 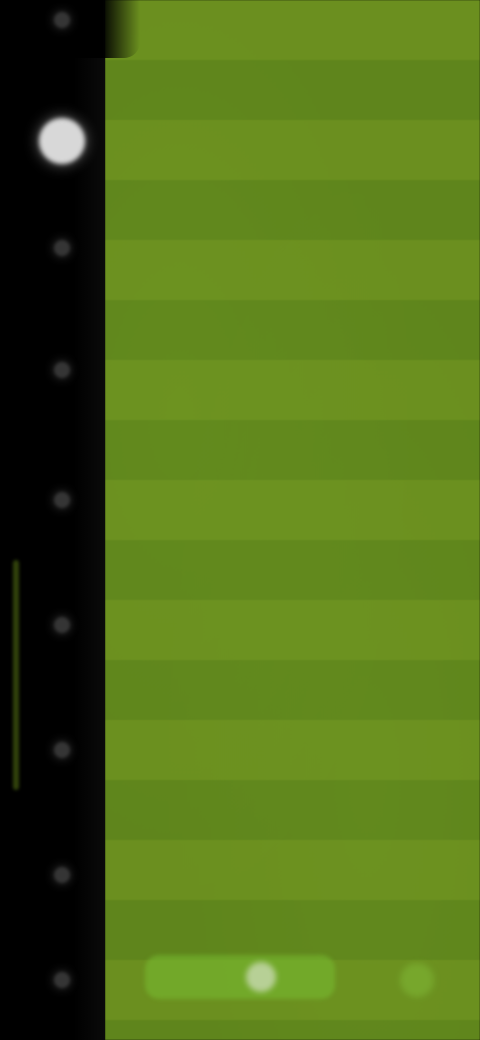 What do you see at coordinates (70, 29) in the screenshot?
I see `rail-top-tab` at bounding box center [70, 29].